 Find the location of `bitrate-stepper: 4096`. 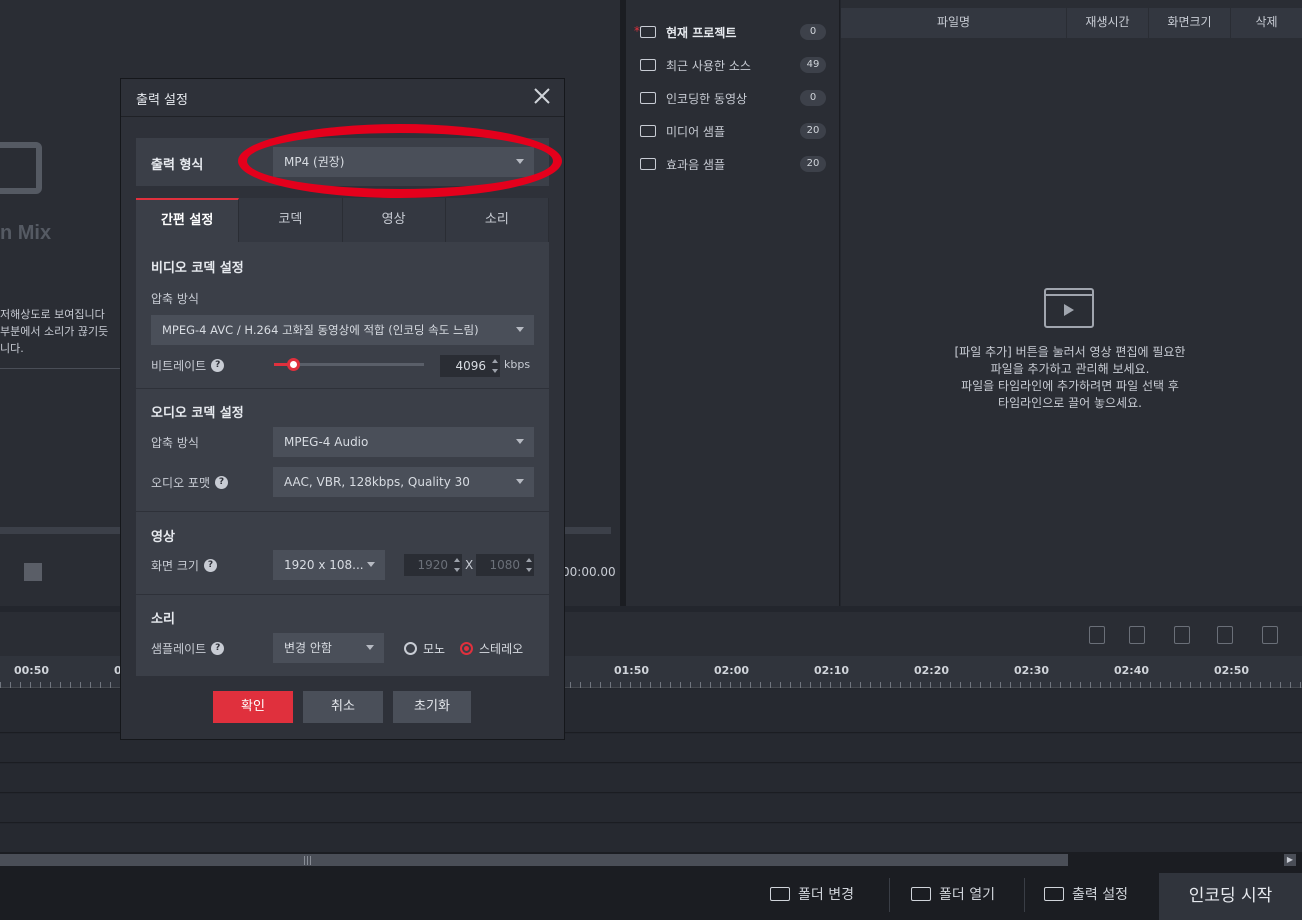

bitrate-stepper: 4096 is located at coordinates (470, 366).